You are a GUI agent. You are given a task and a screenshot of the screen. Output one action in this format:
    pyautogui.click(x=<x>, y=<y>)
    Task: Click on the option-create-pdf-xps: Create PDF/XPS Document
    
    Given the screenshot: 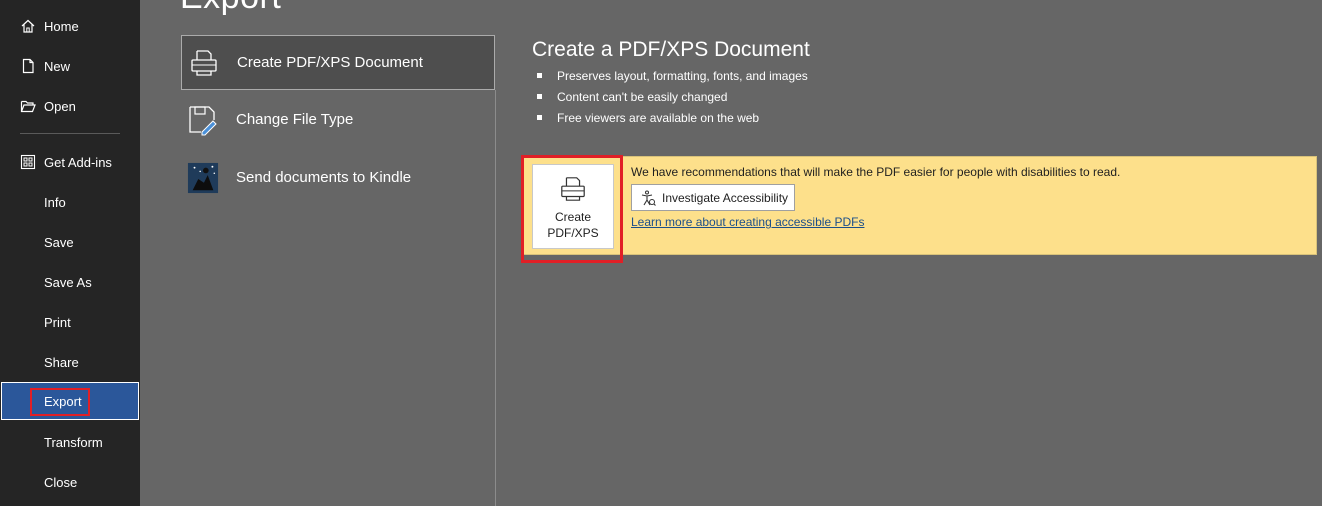 What is the action you would take?
    pyautogui.click(x=338, y=62)
    